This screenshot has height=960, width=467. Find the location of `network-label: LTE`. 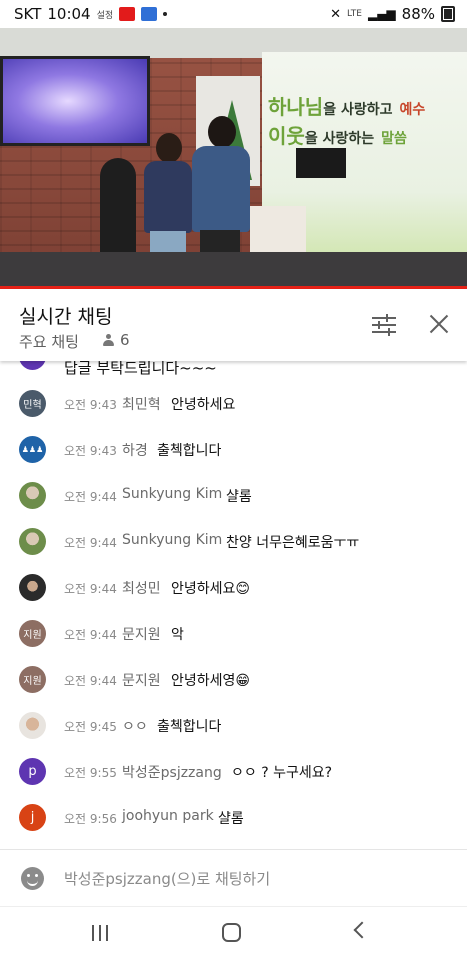

network-label: LTE is located at coordinates (354, 14).